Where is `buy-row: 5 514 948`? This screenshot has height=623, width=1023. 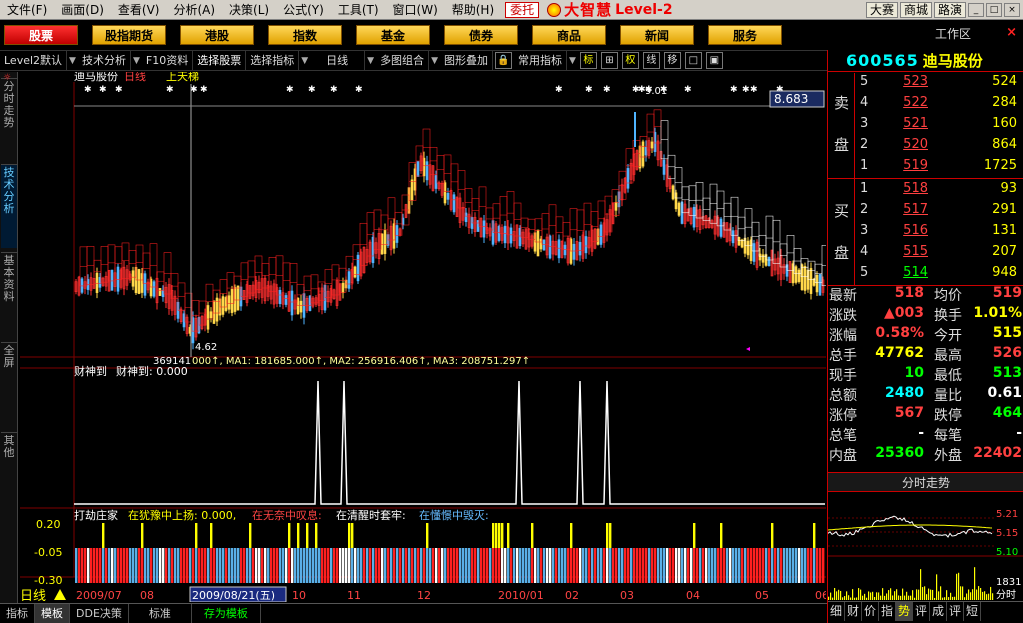 buy-row: 5 514 948 is located at coordinates (939, 275).